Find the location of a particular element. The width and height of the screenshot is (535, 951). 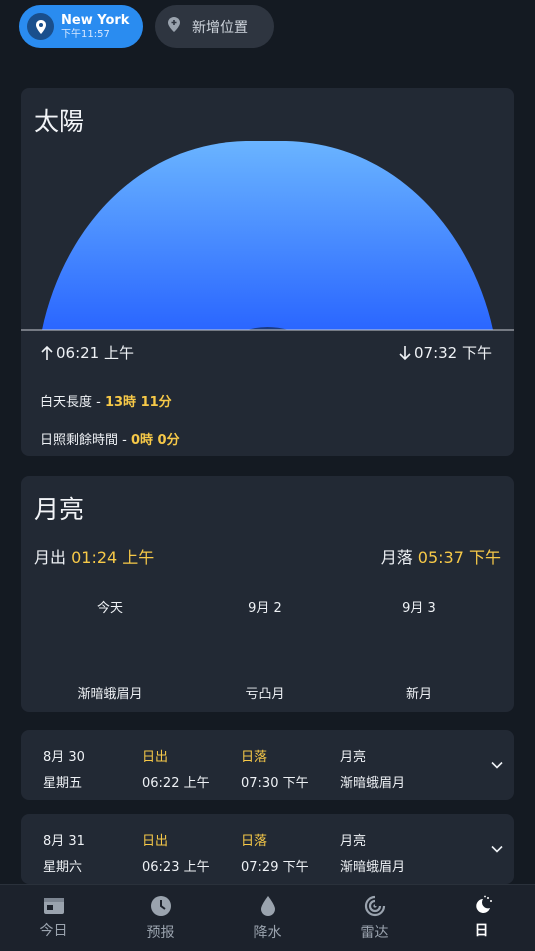

day-date: 8月 30 is located at coordinates (64, 757).